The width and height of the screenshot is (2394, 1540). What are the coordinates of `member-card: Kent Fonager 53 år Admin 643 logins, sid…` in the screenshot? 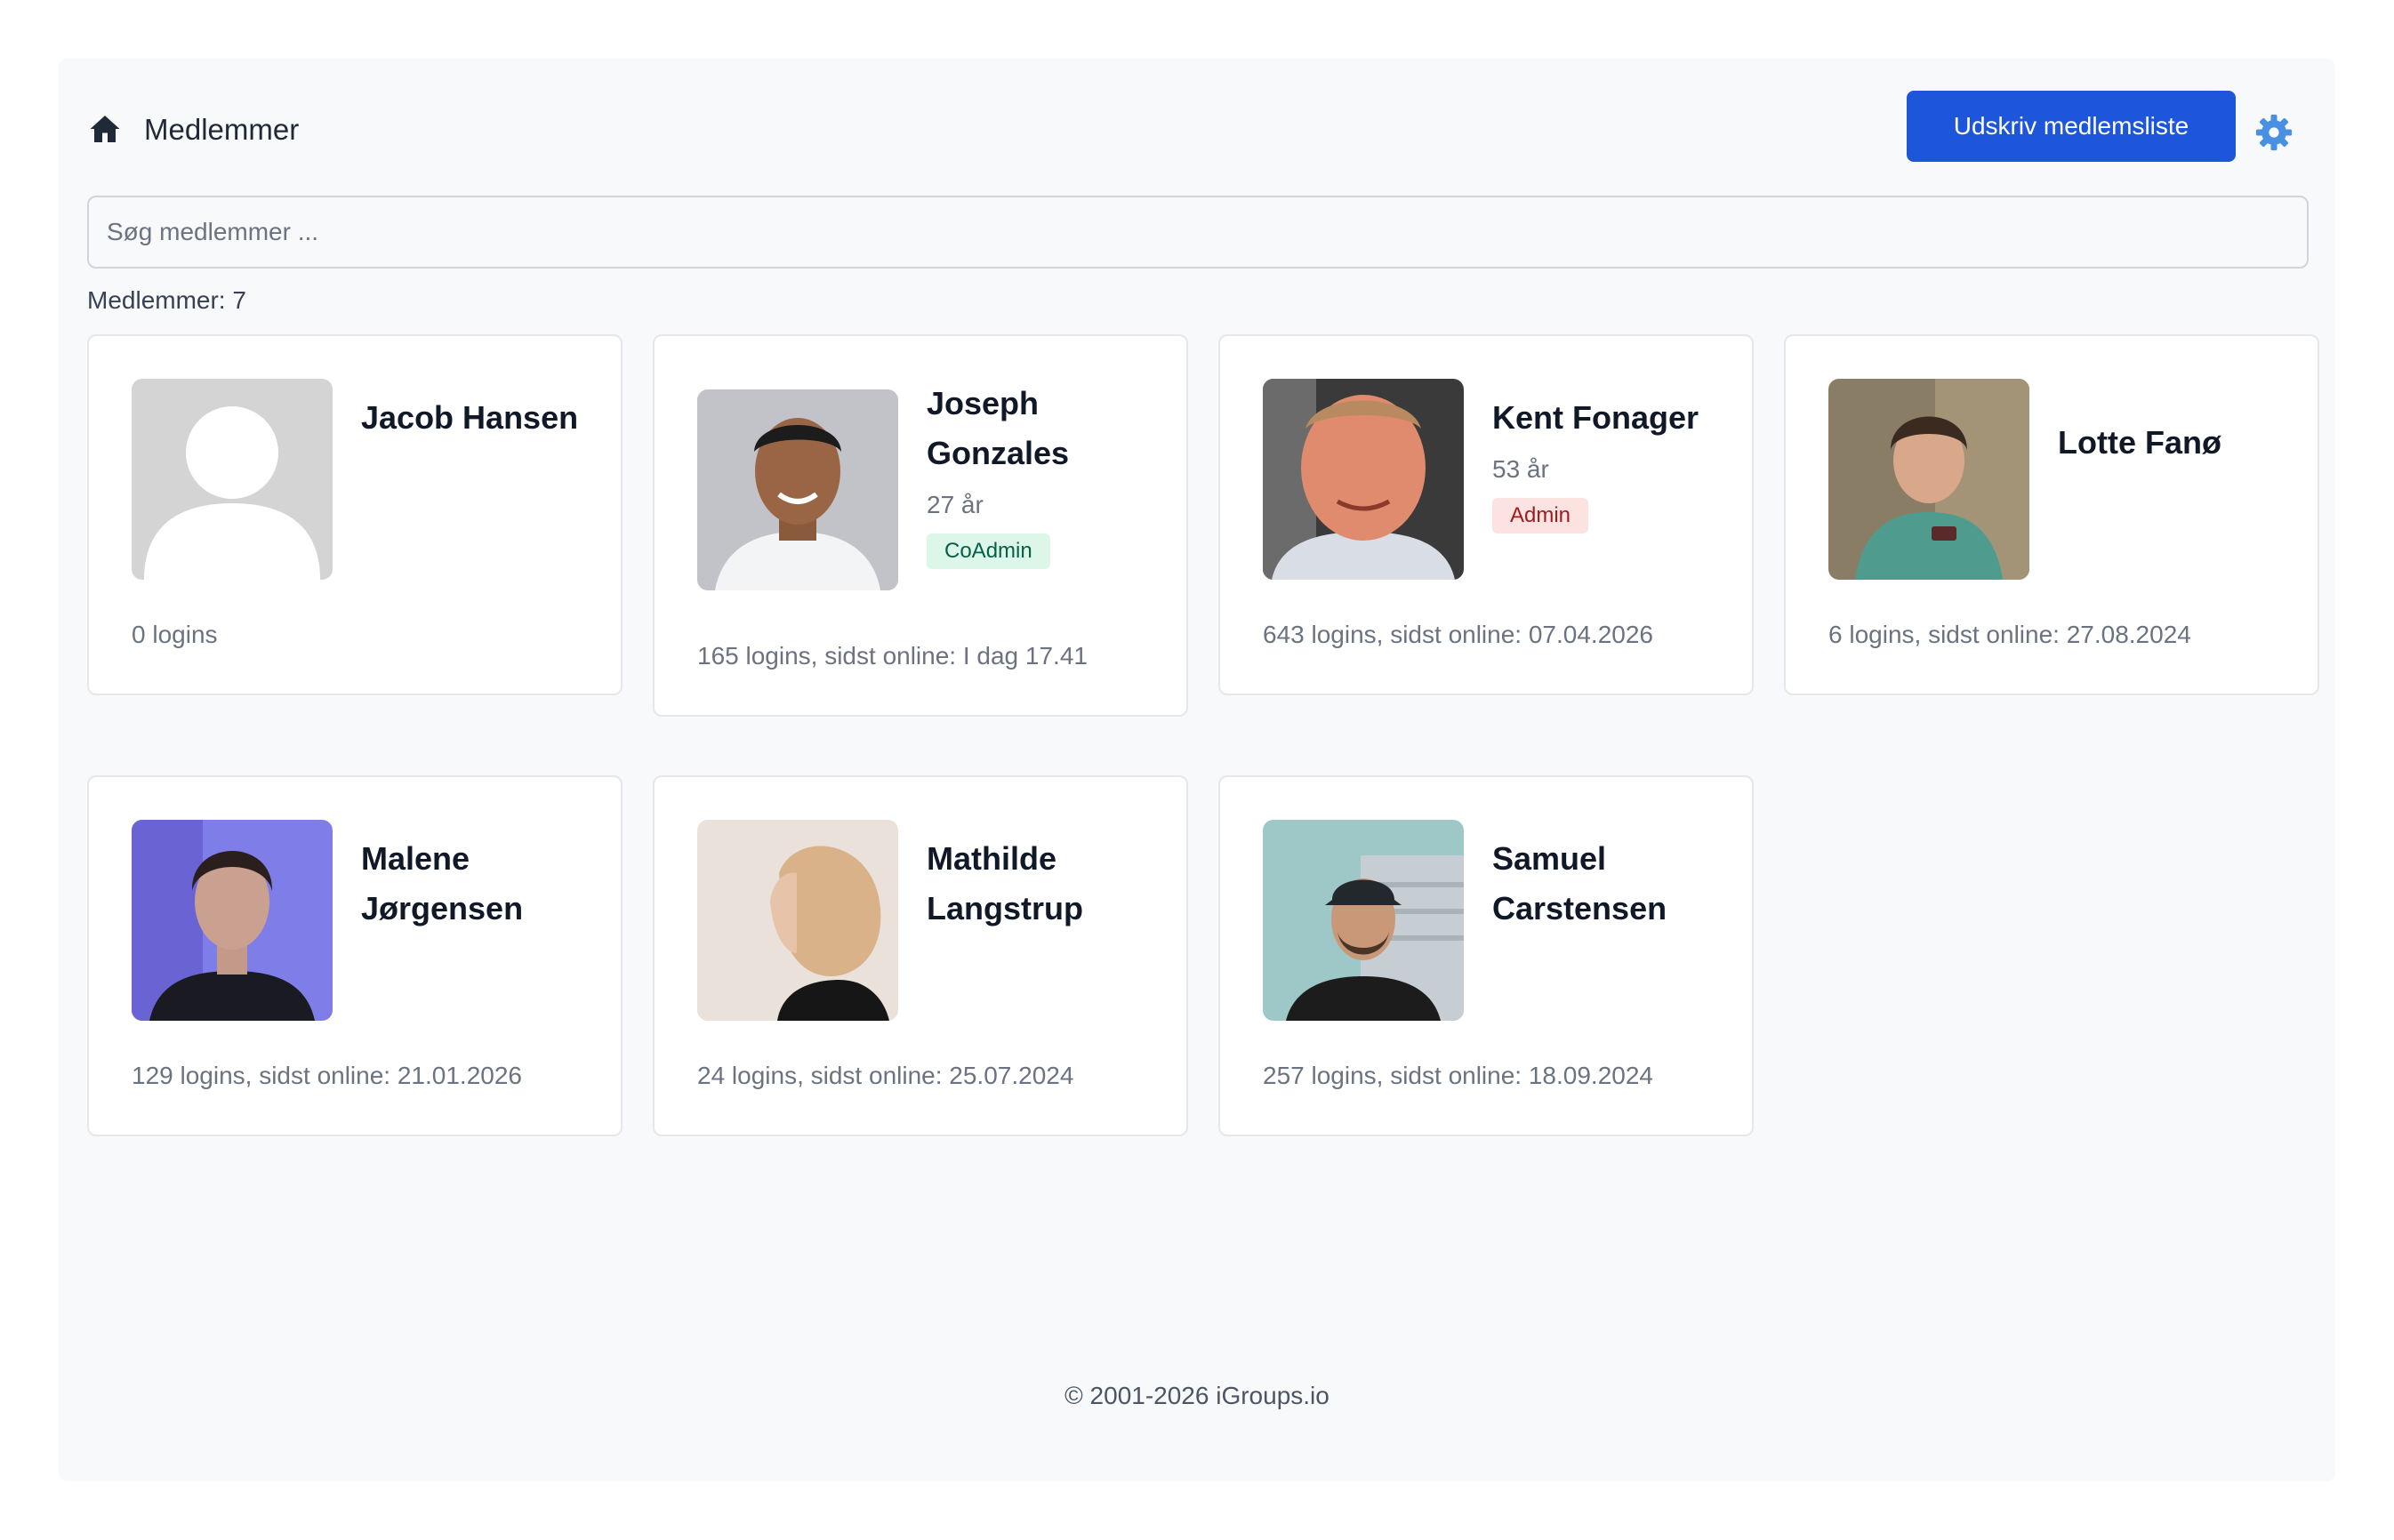 It's located at (1486, 514).